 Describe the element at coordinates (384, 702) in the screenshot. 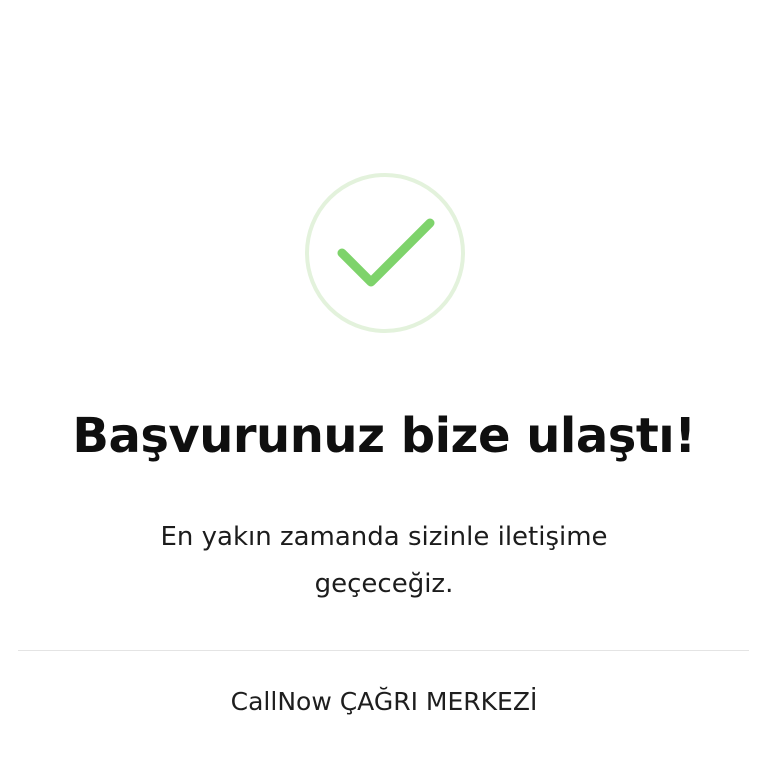

I see `call-center-link: CallNow ÇAĞRI MERKEZİ` at that location.